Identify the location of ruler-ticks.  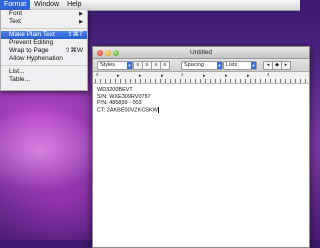
(201, 81).